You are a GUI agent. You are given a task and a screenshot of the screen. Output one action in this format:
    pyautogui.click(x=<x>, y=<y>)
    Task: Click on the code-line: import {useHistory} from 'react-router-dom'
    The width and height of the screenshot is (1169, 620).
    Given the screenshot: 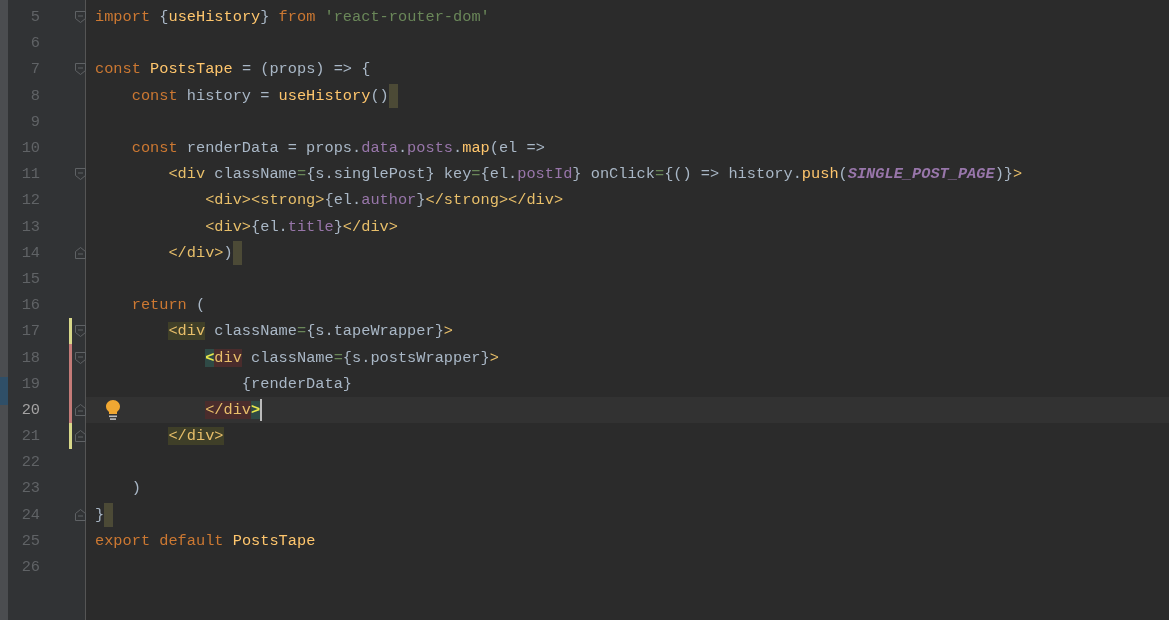 What is the action you would take?
    pyautogui.click(x=292, y=17)
    